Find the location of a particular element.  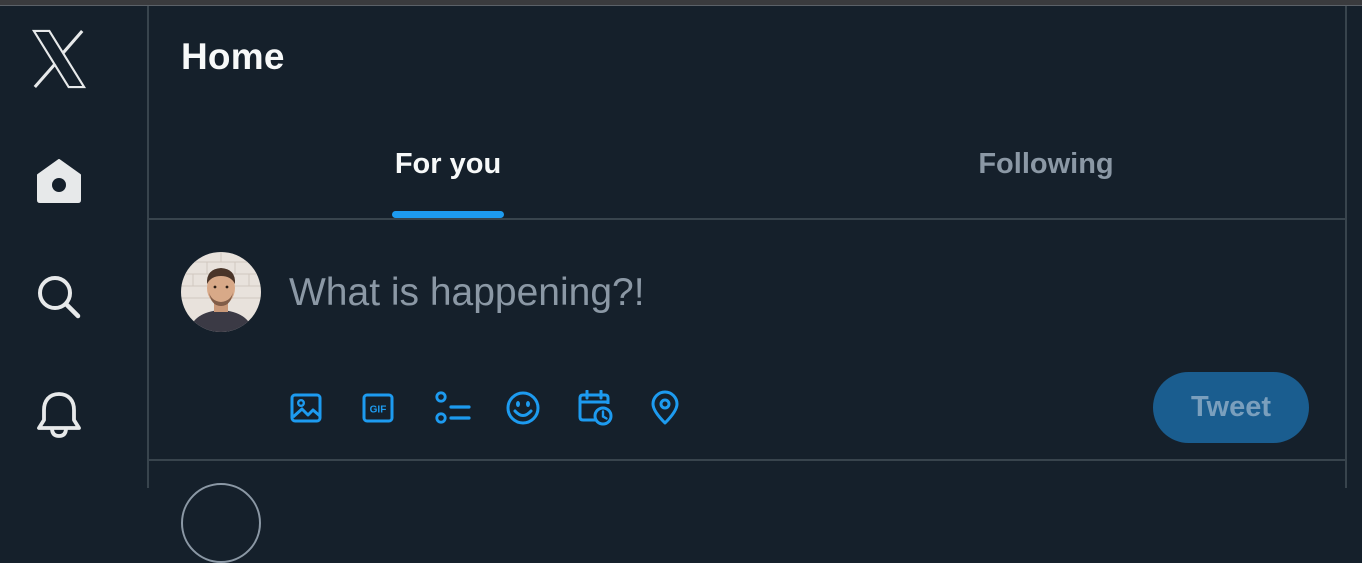

poll-icon is located at coordinates (453, 407).